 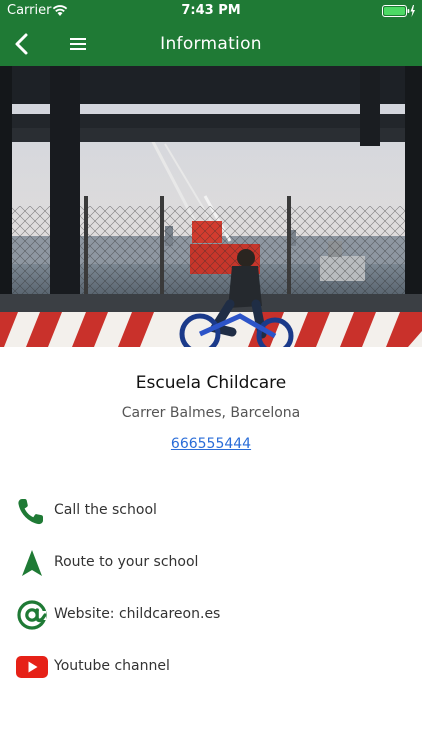 I want to click on navigation-arrow-icon, so click(x=32, y=563).